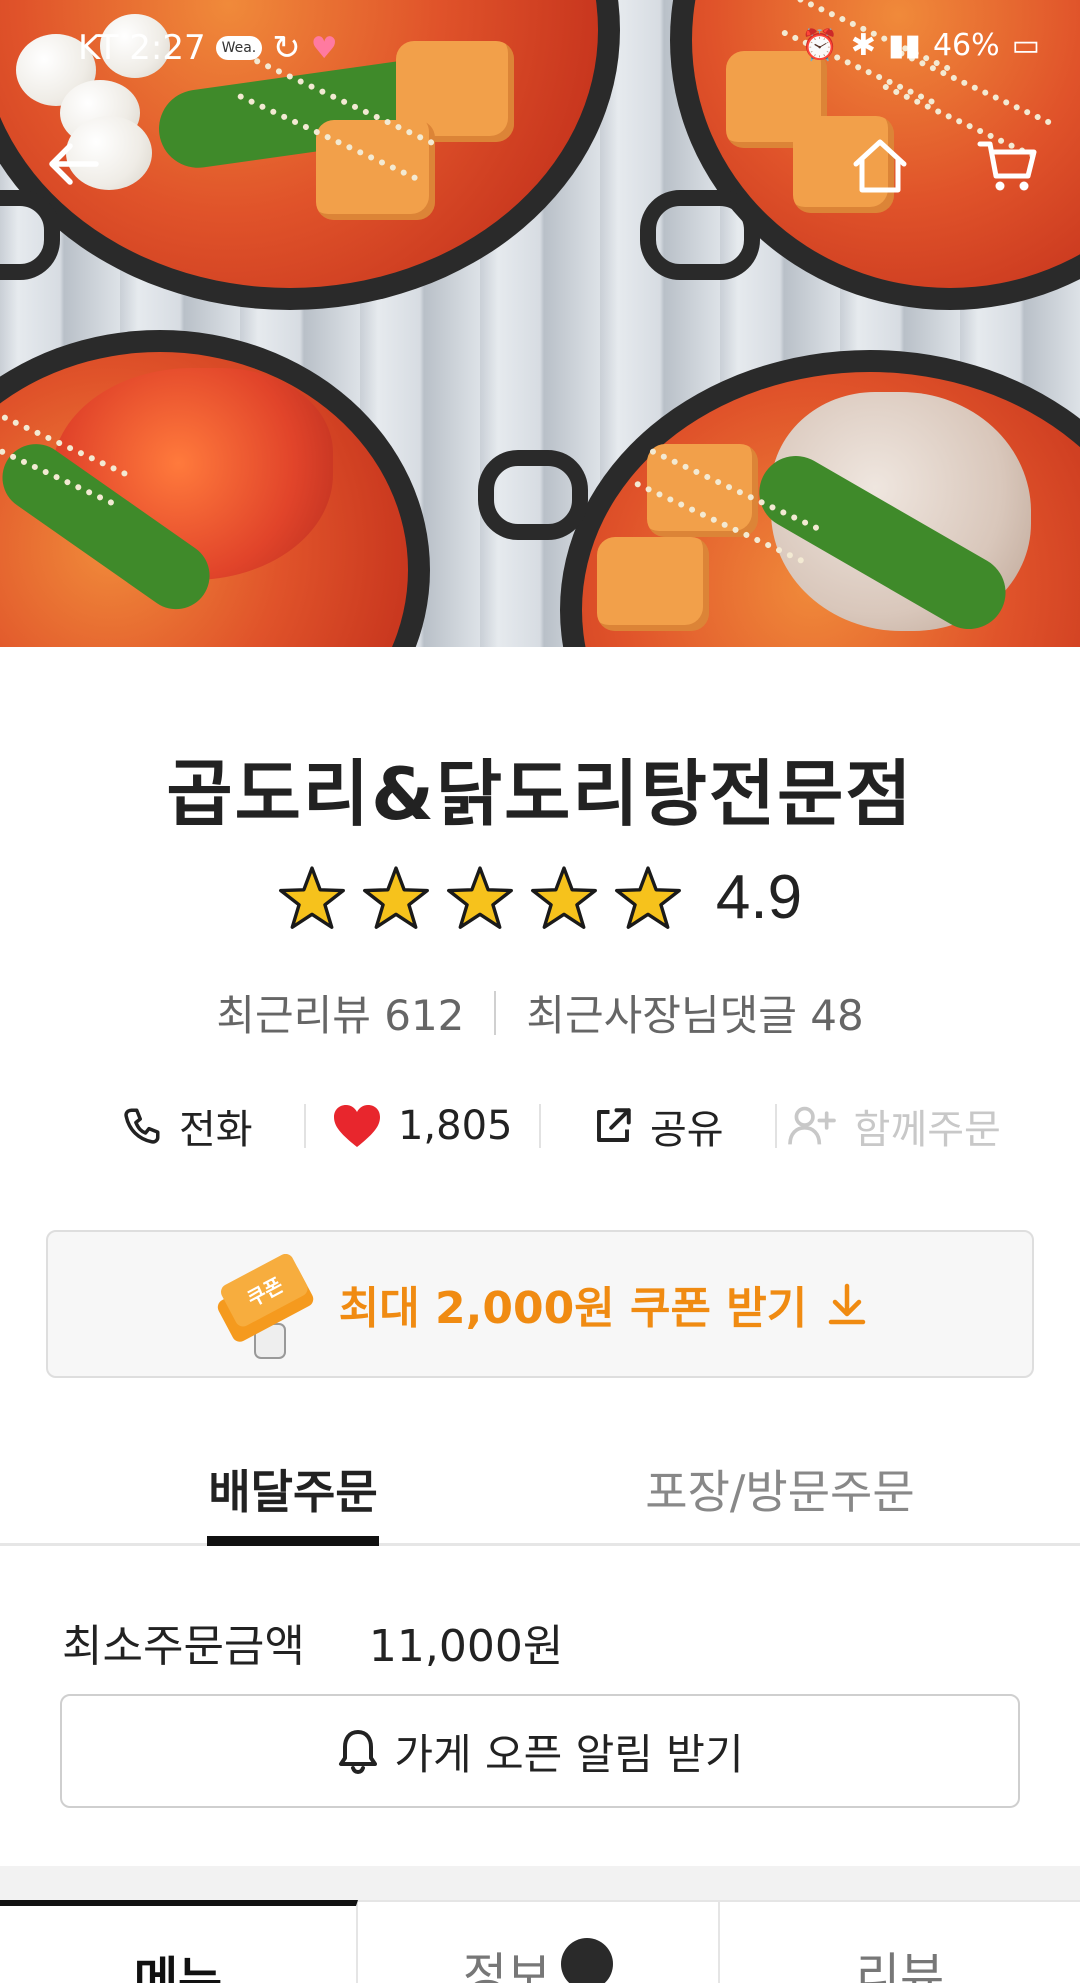  I want to click on like-count: 1,805, so click(455, 1126).